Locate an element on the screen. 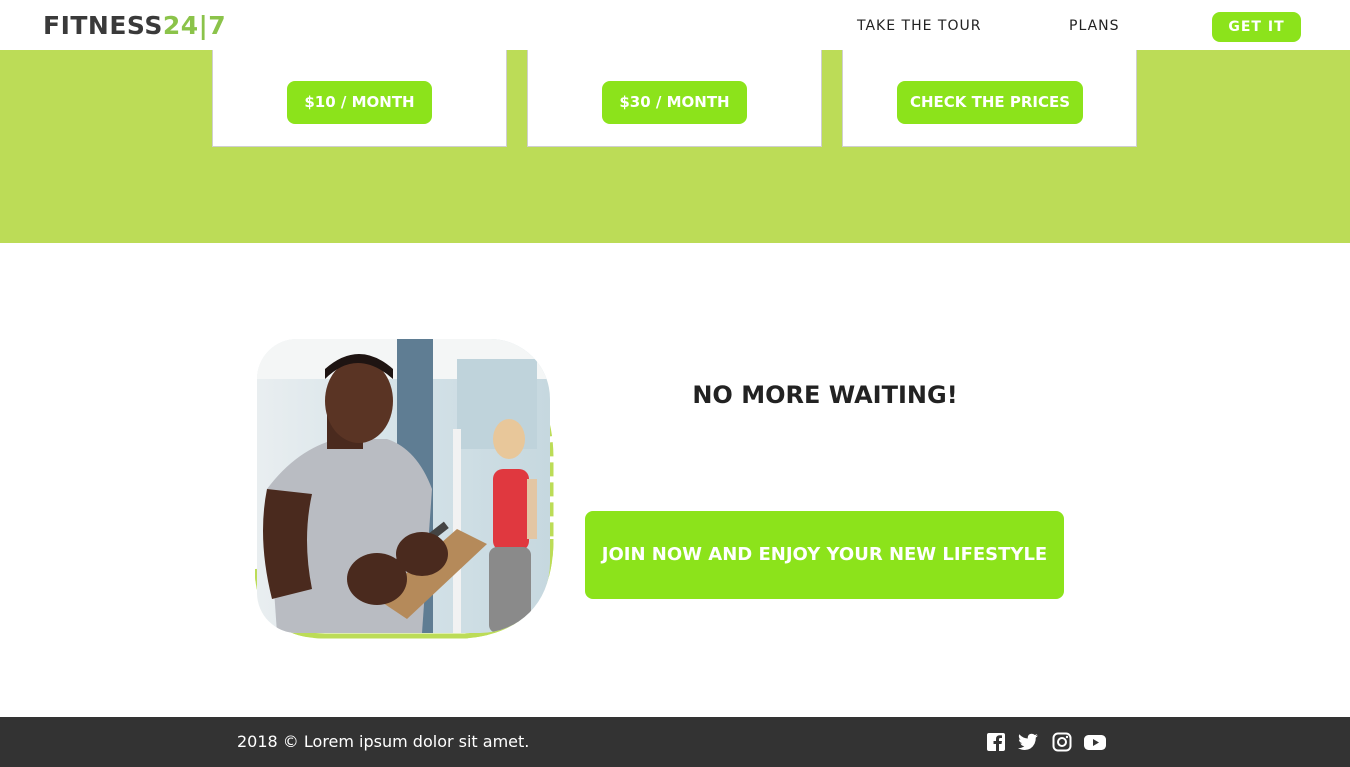 The image size is (1350, 767). logo-accent-text: 24|7 is located at coordinates (194, 25).